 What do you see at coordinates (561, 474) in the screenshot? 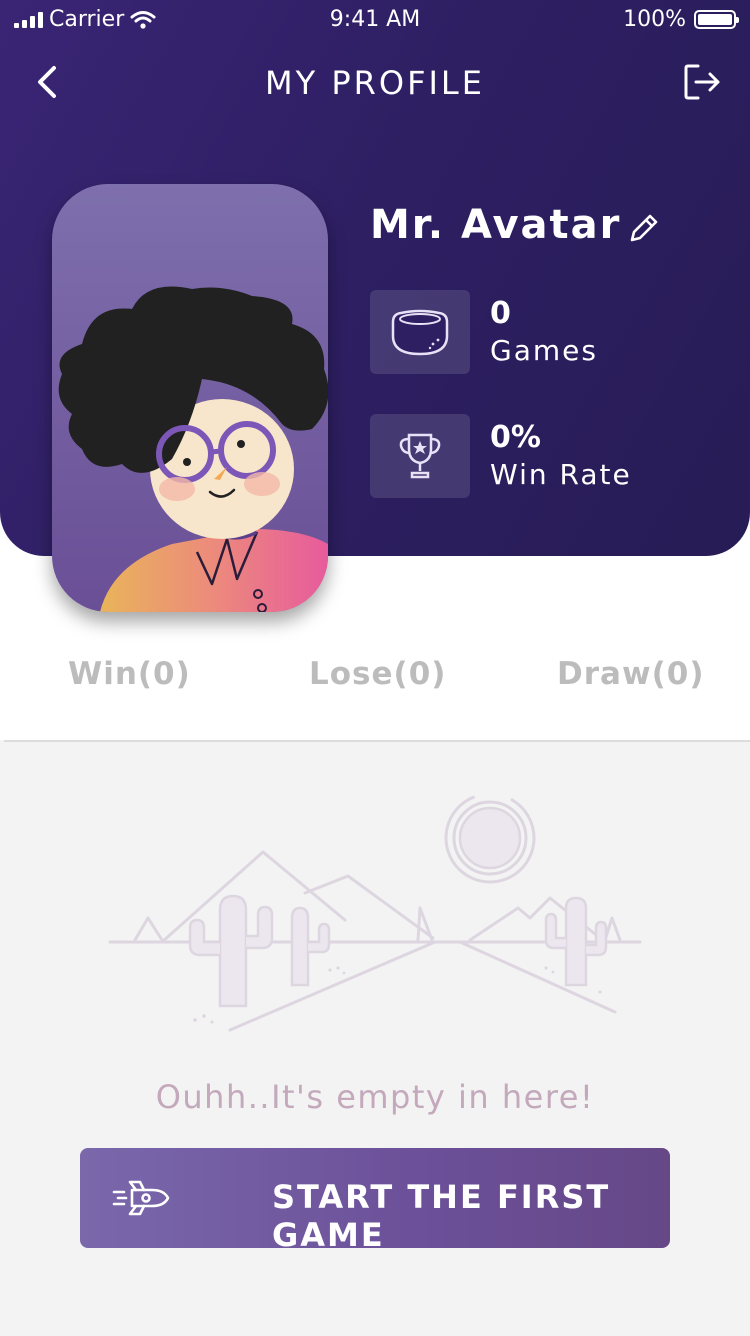
I see `winrate-label: Win Rate` at bounding box center [561, 474].